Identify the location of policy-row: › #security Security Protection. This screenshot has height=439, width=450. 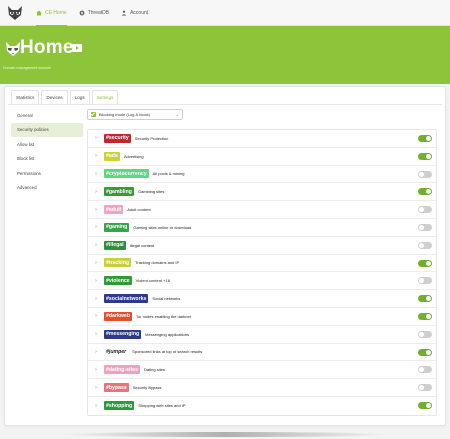
(262, 139).